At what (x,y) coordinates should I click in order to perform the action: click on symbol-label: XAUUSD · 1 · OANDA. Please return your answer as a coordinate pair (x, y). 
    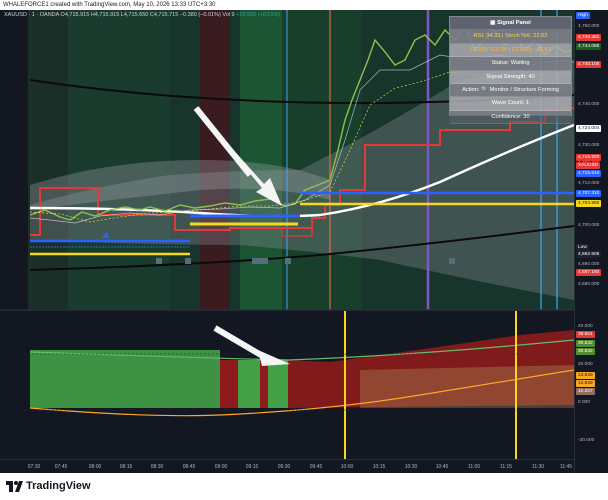
    Looking at the image, I should click on (31, 15).